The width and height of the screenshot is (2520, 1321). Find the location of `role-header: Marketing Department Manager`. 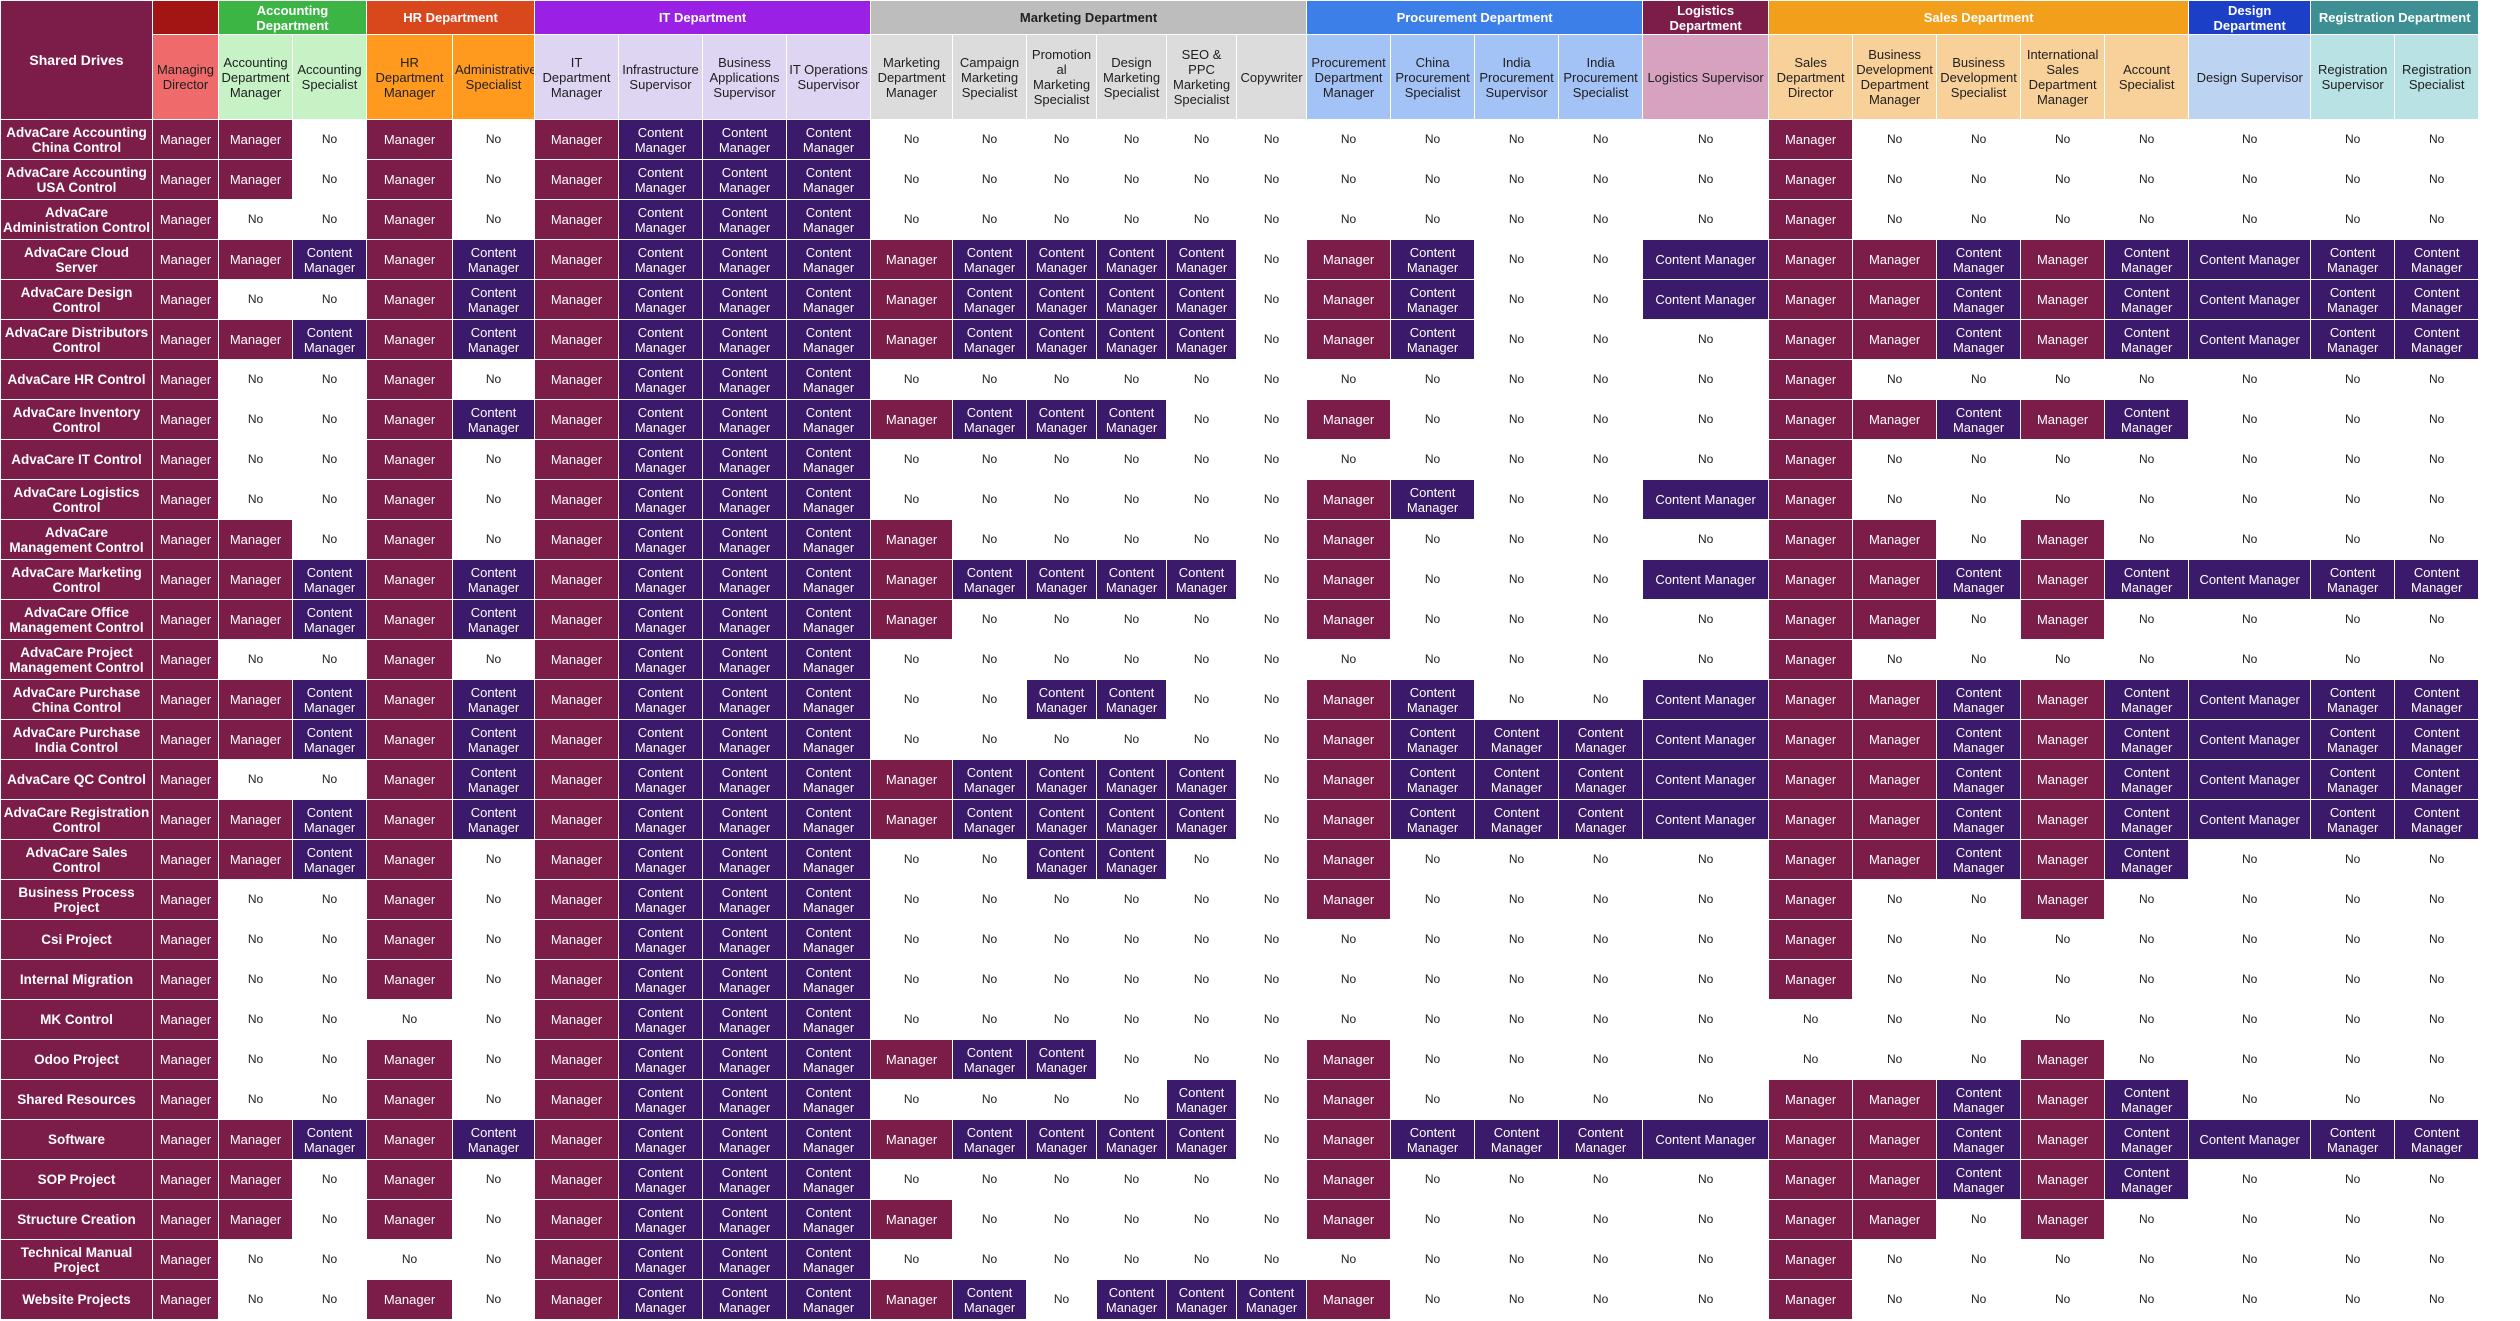

role-header: Marketing Department Manager is located at coordinates (912, 77).